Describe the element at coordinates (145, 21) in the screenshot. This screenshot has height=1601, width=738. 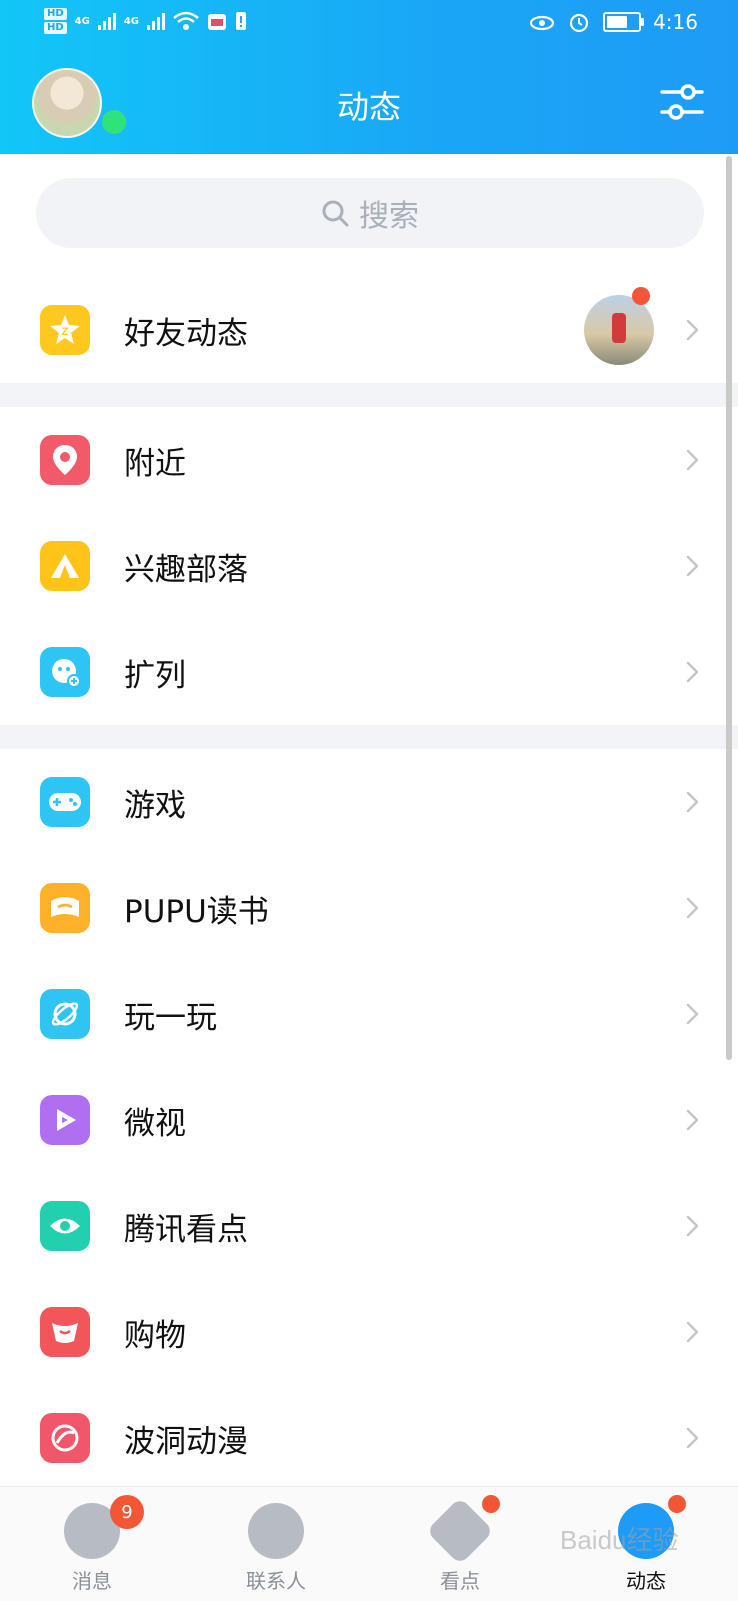
I see `status-left: HD HD 4G 4G` at that location.